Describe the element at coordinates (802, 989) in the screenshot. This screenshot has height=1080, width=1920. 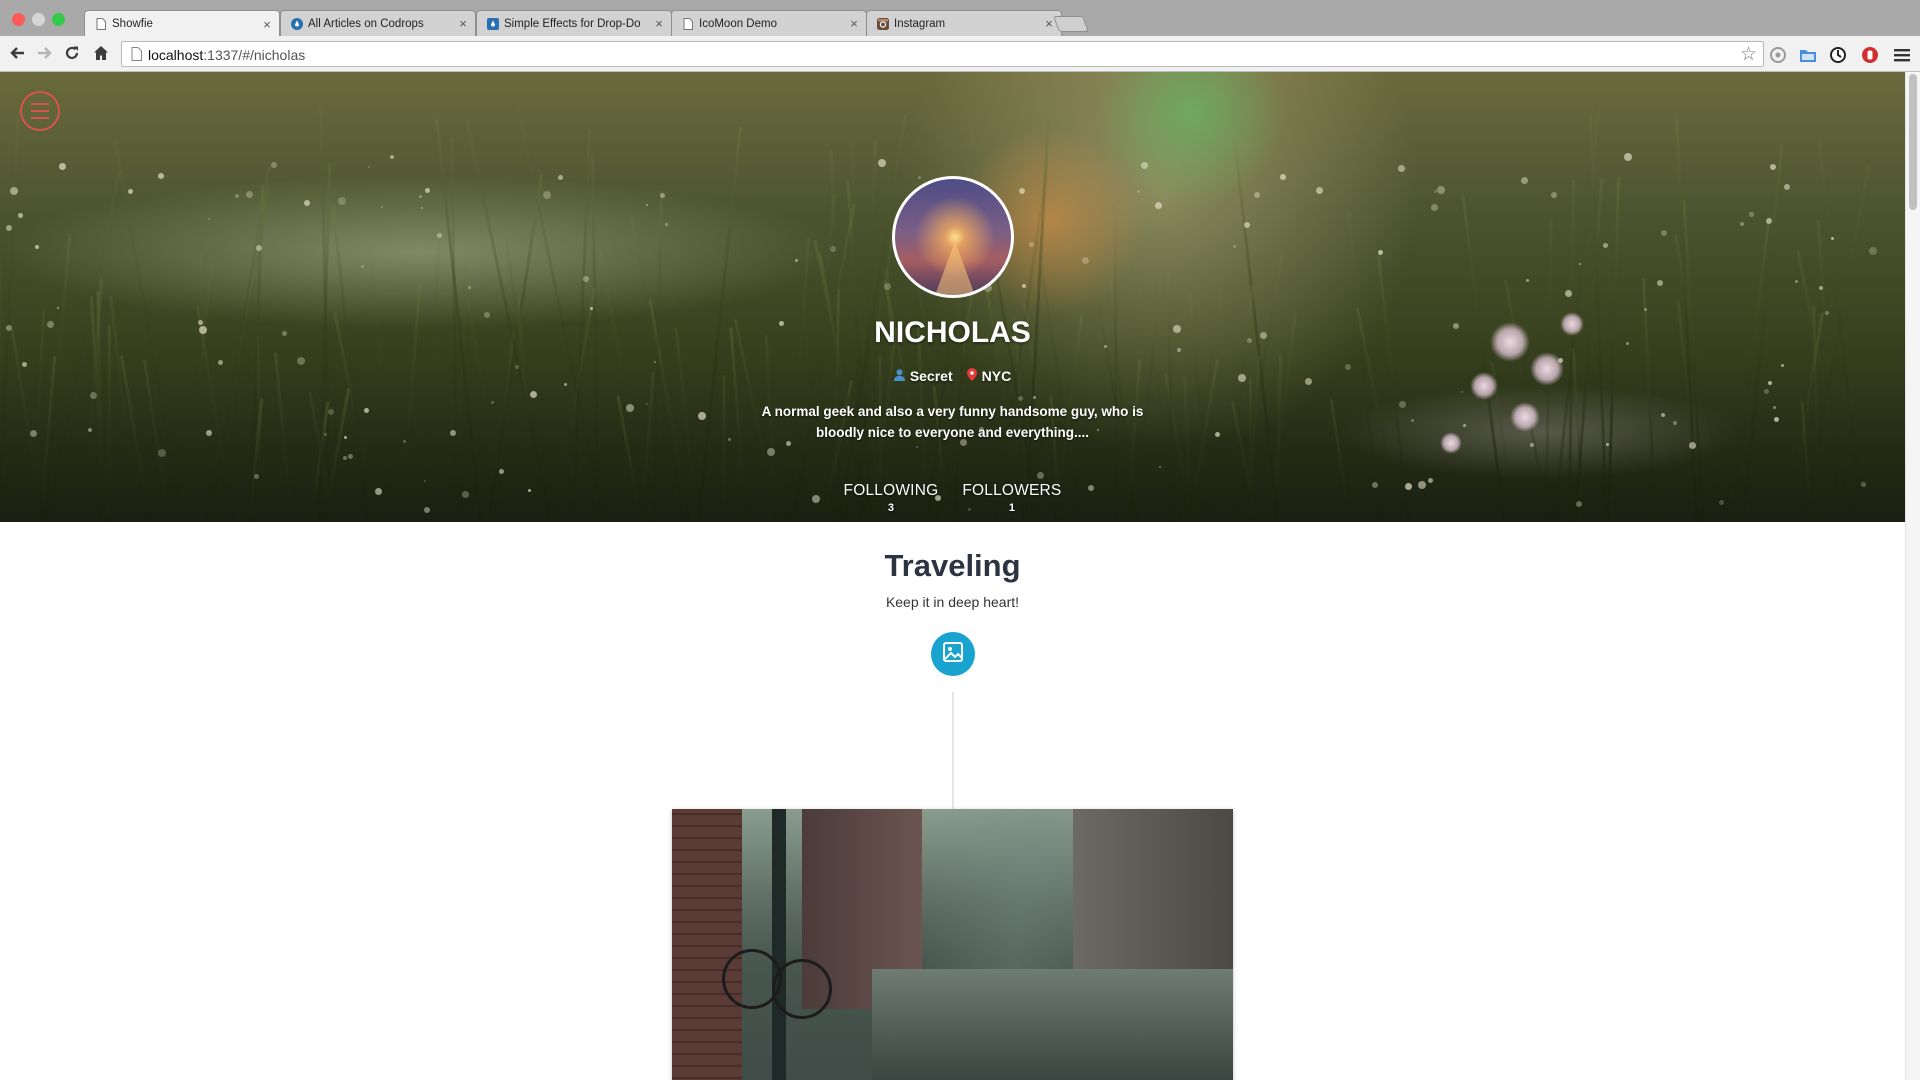
I see `bicycle-wheel` at that location.